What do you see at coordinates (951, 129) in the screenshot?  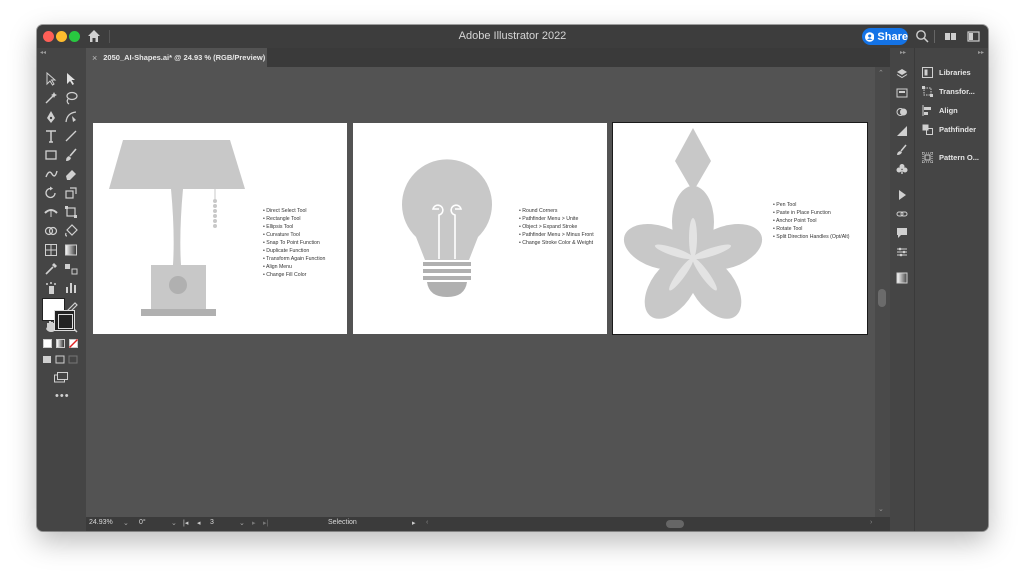 I see `panel-pathfinder: Pathfinder` at bounding box center [951, 129].